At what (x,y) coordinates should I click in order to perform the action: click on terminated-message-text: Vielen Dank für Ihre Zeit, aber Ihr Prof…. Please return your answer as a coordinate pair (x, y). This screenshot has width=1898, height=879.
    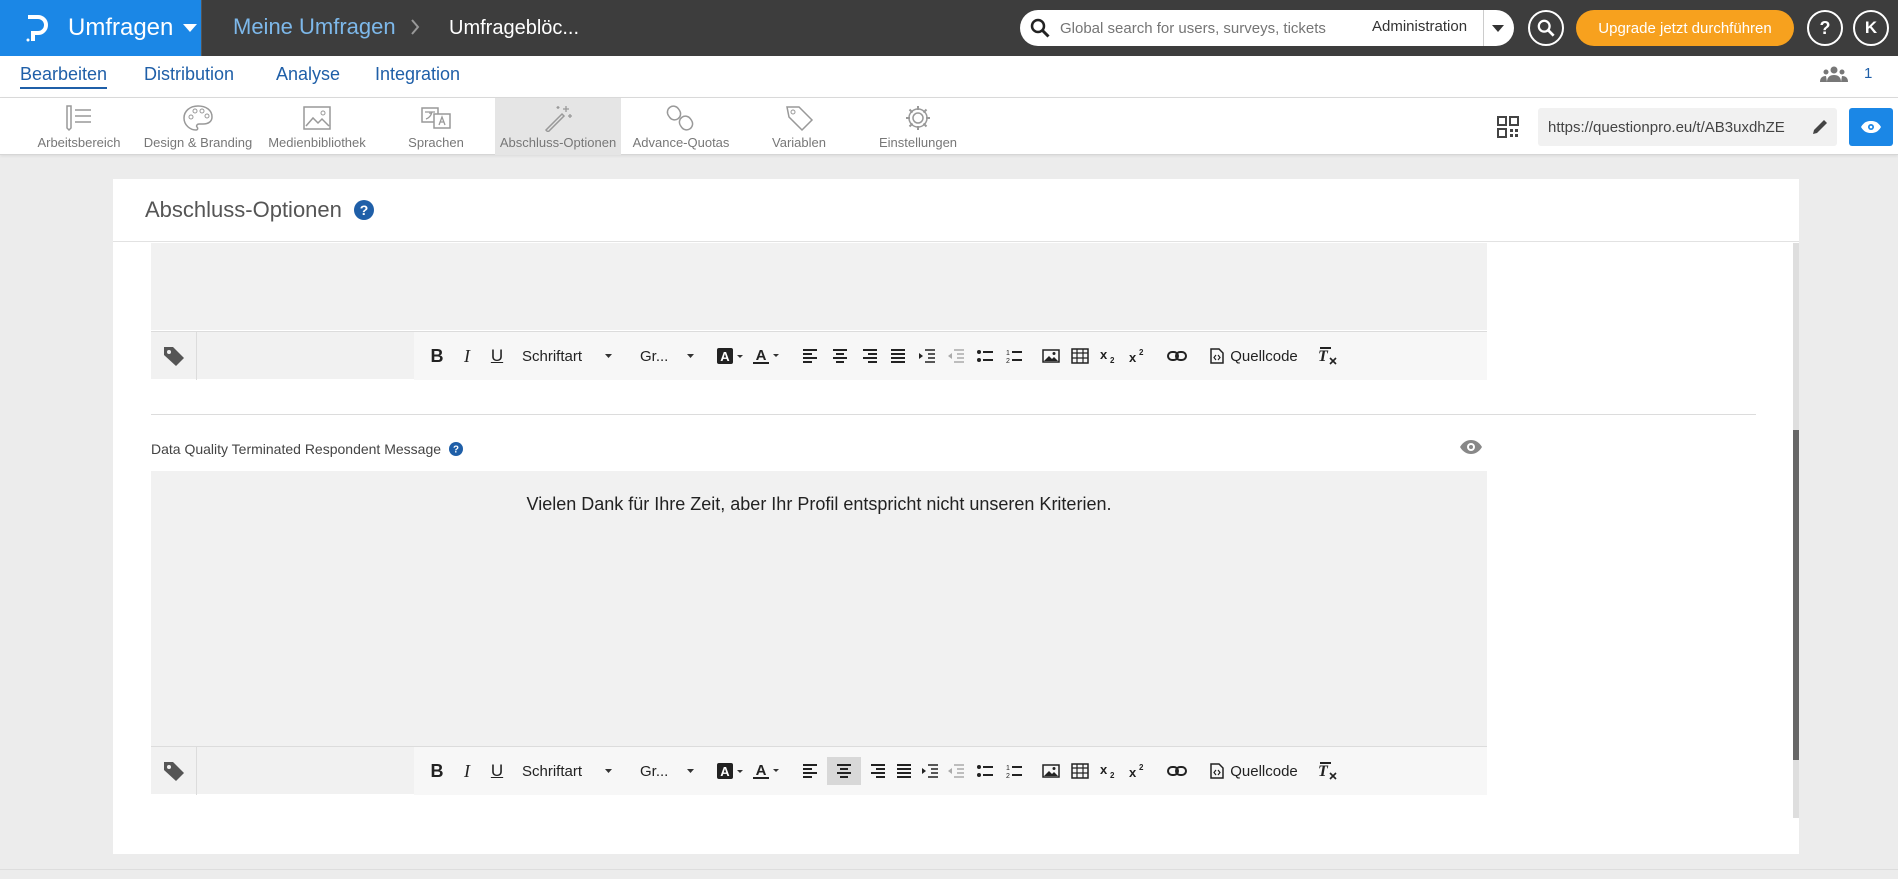
    Looking at the image, I should click on (819, 504).